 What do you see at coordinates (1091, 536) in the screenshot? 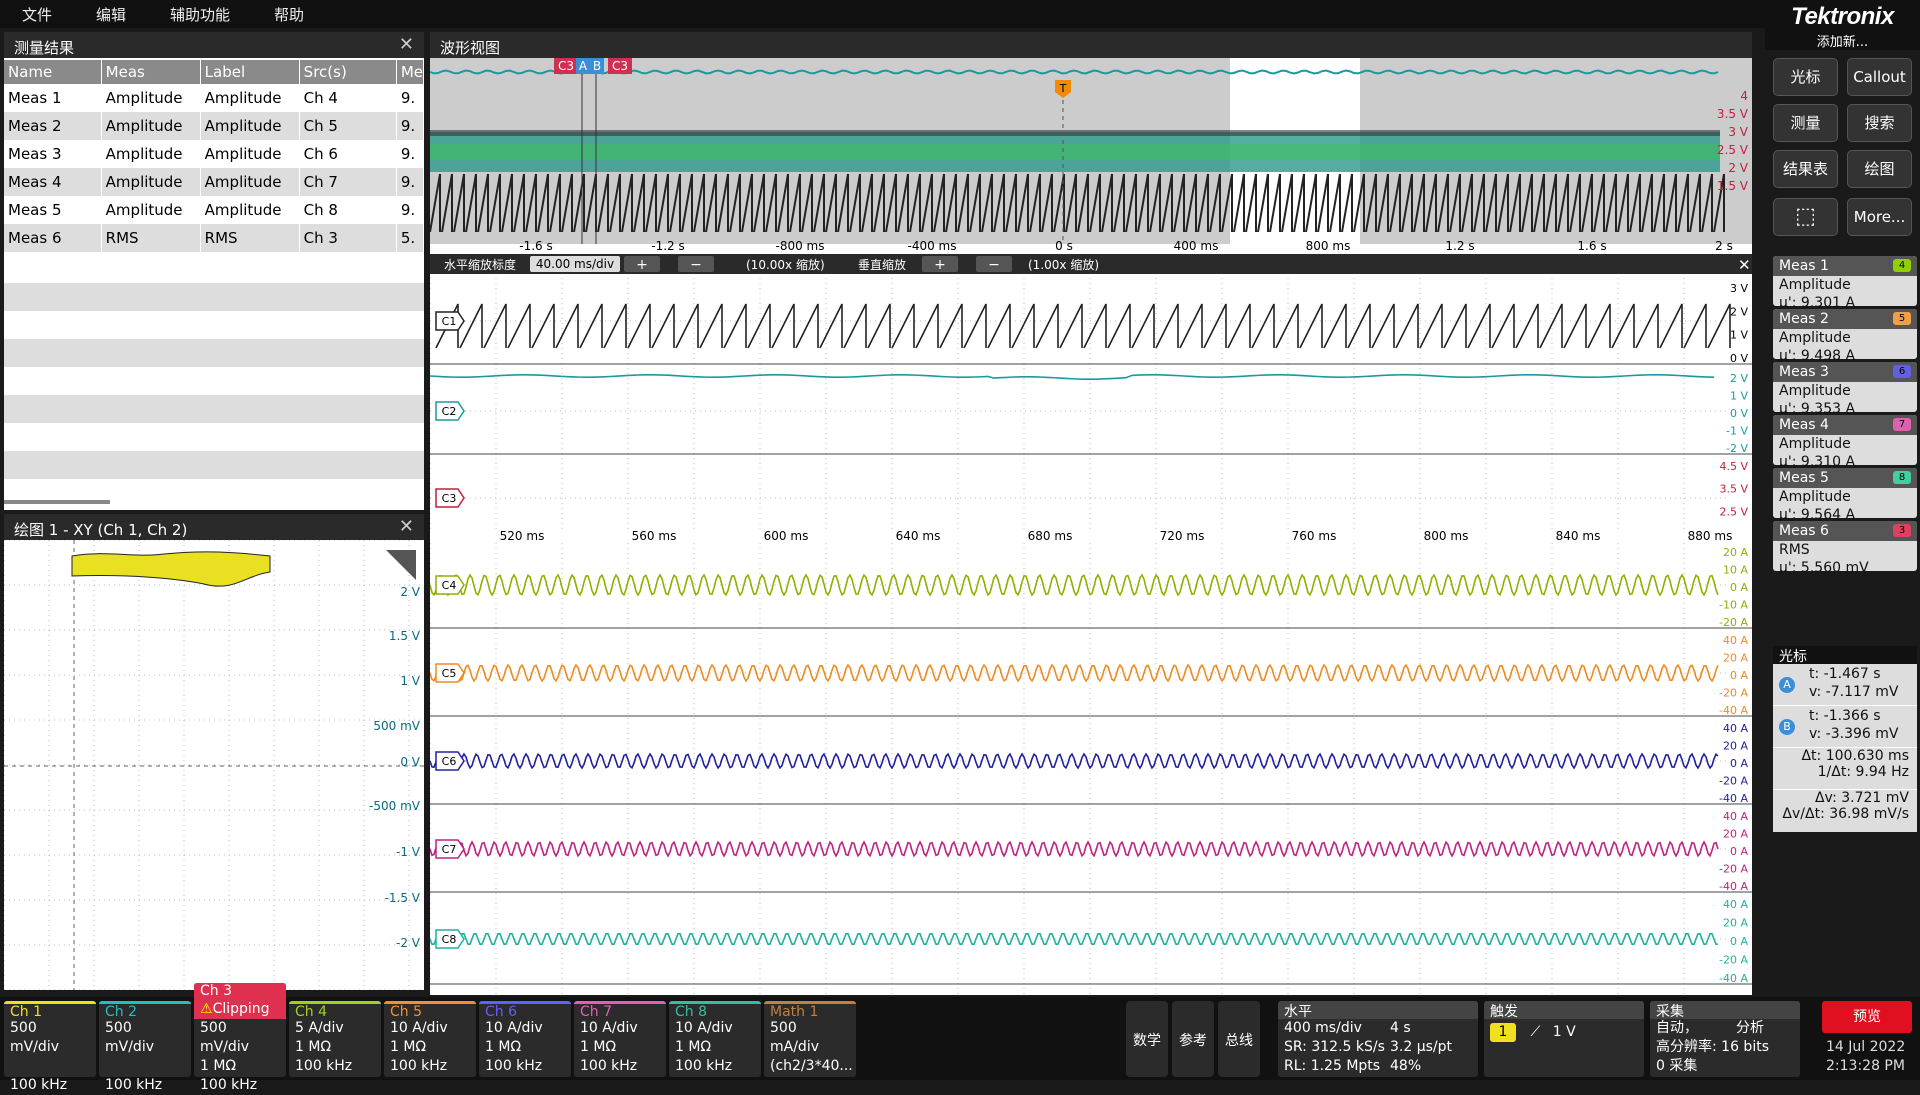
I see `time-axis` at bounding box center [1091, 536].